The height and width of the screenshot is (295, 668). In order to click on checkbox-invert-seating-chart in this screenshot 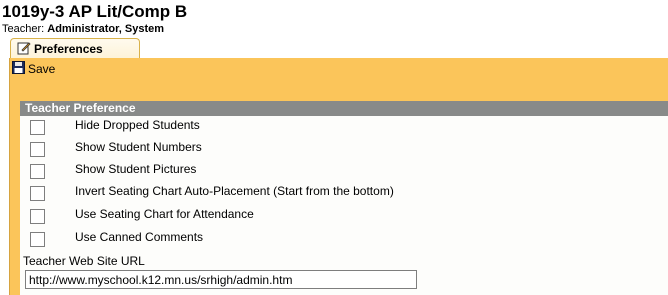, I will do `click(37, 193)`.